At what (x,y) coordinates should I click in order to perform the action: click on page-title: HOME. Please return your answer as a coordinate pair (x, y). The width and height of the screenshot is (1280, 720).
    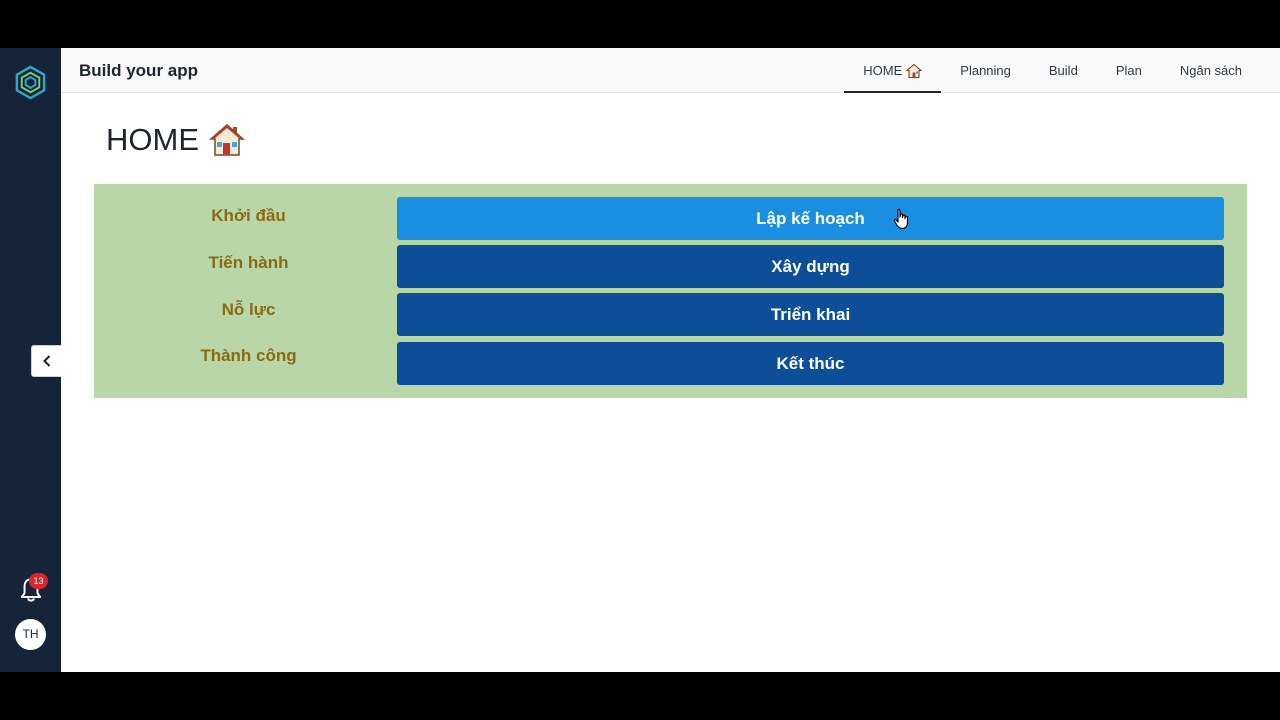
    Looking at the image, I should click on (175, 140).